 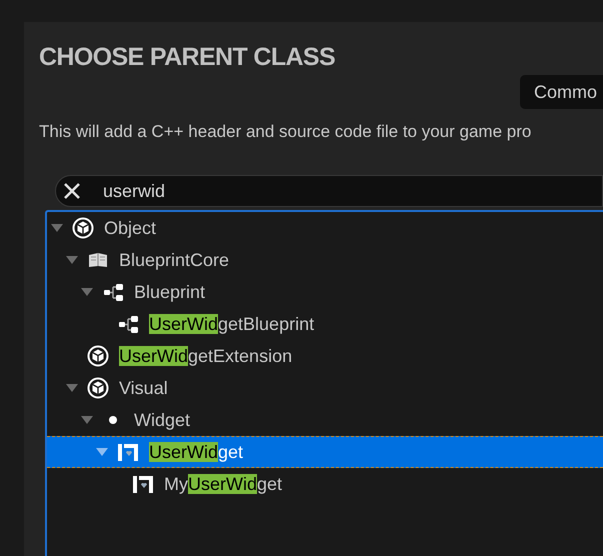 What do you see at coordinates (561, 92) in the screenshot?
I see `common-classes-button: Commo` at bounding box center [561, 92].